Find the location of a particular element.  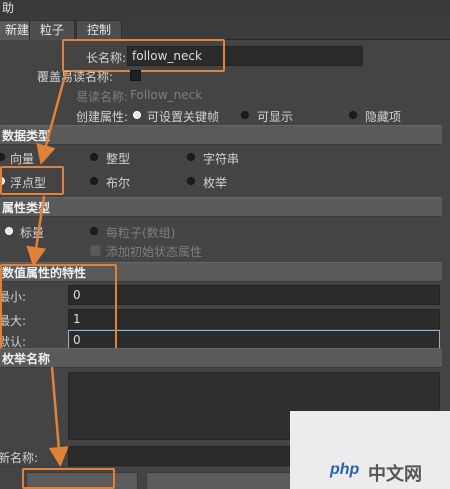

arrow-name-to-float is located at coordinates (52, 118).